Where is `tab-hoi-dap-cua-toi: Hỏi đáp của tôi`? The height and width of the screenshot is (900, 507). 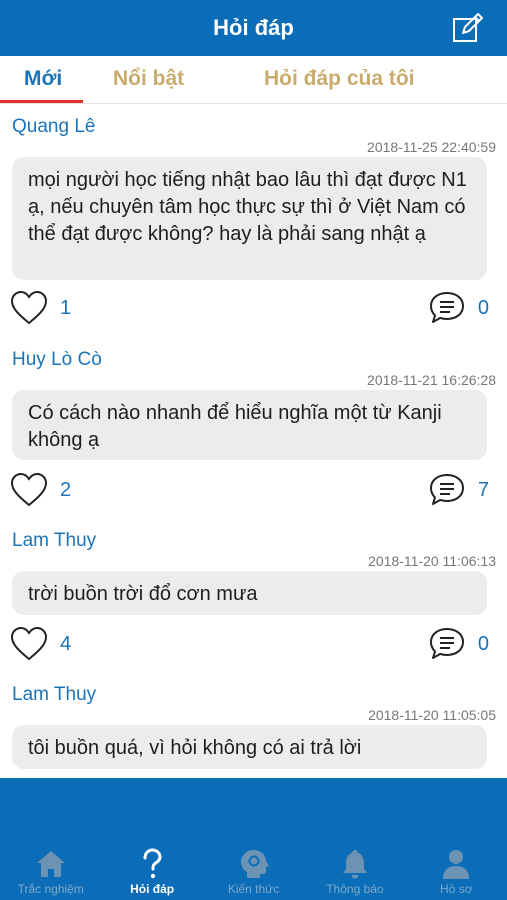 tab-hoi-dap-cua-toi: Hỏi đáp của tôi is located at coordinates (339, 79).